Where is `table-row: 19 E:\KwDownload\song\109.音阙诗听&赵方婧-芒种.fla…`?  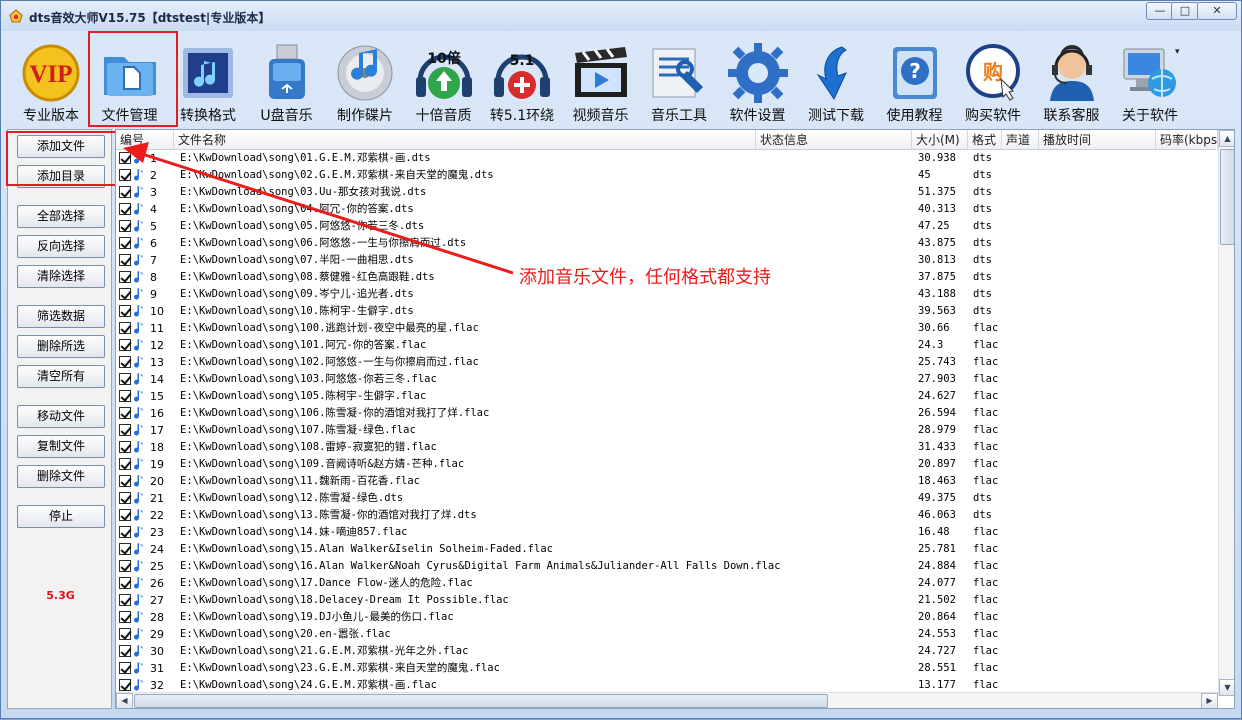 table-row: 19 E:\KwDownload\song\109.音阙诗听&赵方婧-芒种.fla… is located at coordinates (666, 464).